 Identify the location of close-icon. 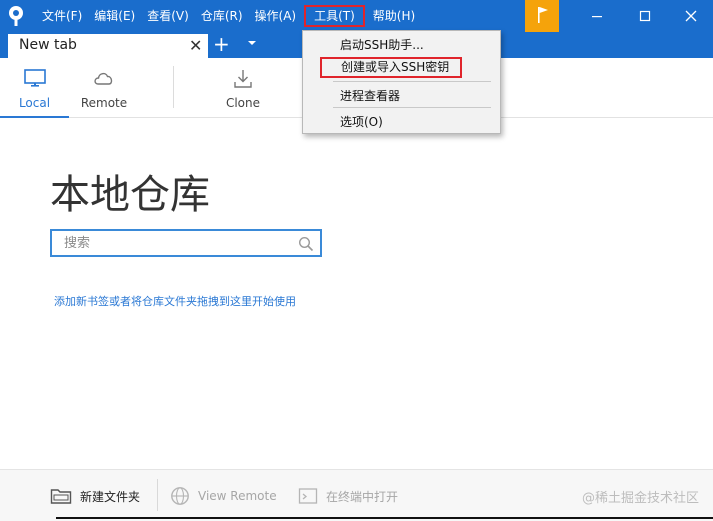
(691, 16).